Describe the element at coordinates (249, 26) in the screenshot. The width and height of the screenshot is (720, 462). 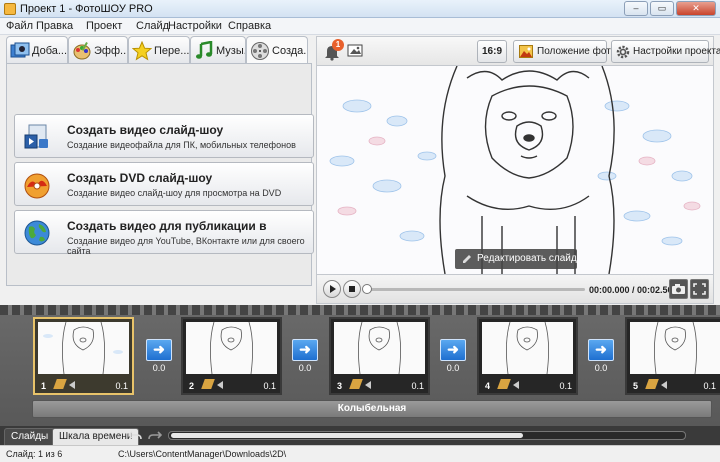
I see `menu-help: Справка` at that location.